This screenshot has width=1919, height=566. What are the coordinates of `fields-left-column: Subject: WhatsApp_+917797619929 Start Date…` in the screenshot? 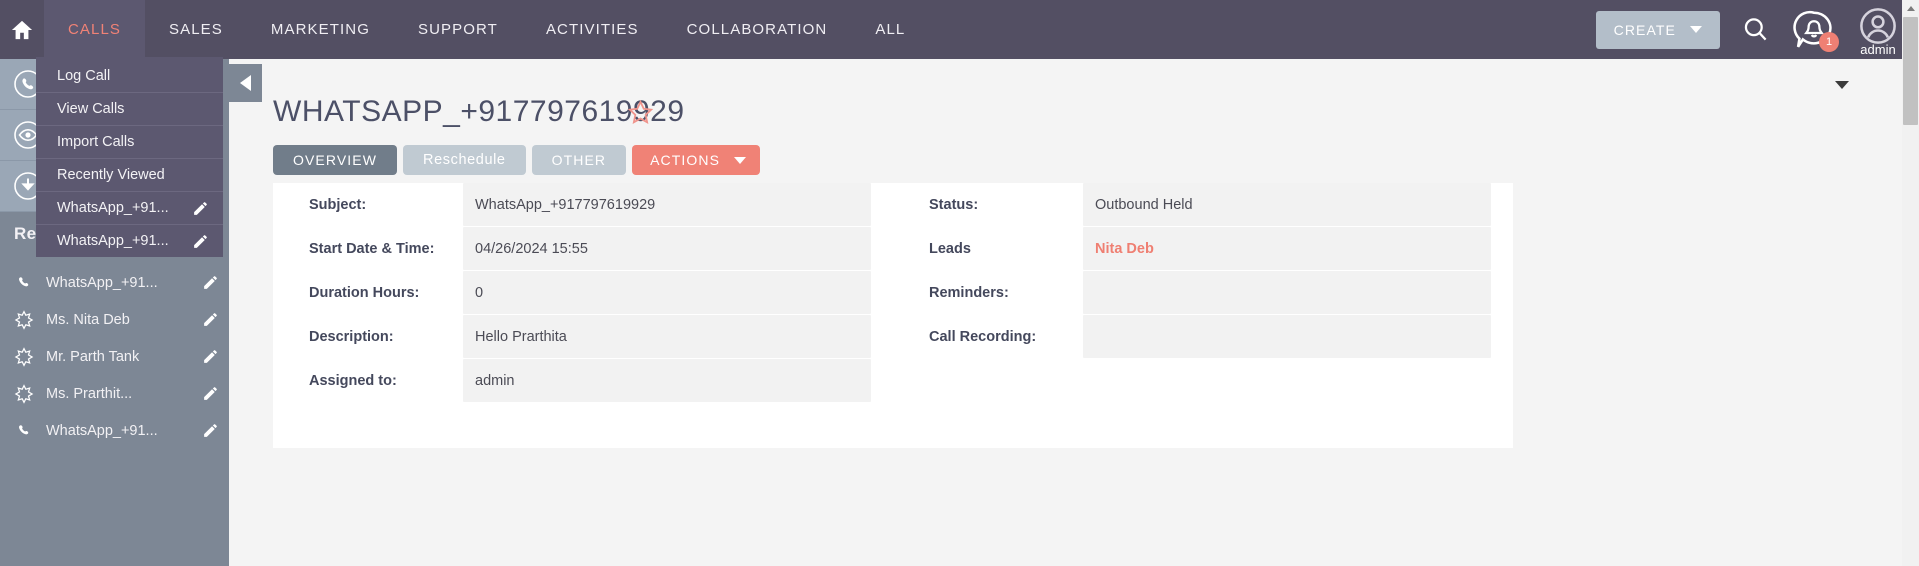 It's located at (583, 292).